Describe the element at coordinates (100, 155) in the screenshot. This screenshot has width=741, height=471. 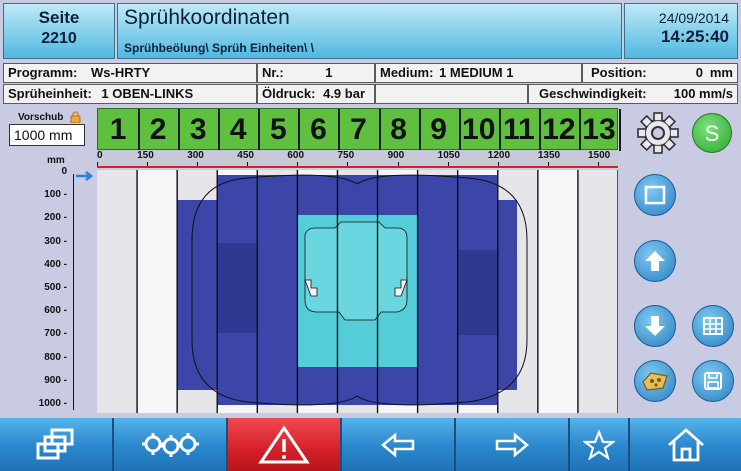
I see `x-tick-label: 0` at that location.